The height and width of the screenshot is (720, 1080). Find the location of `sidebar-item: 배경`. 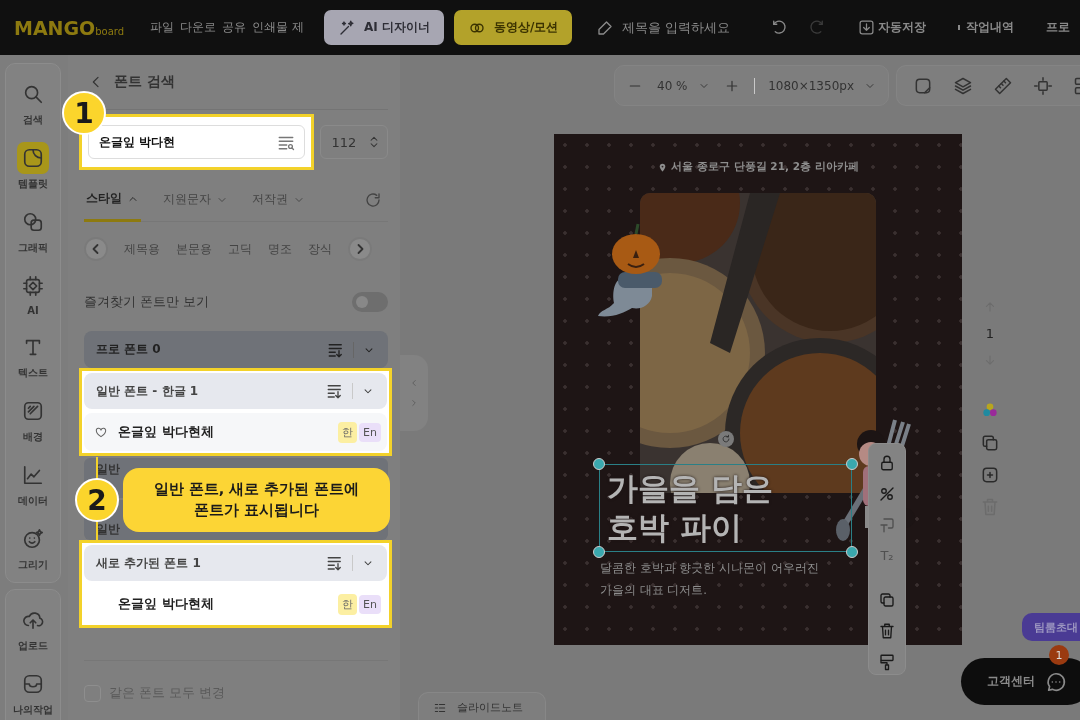

sidebar-item: 배경 is located at coordinates (33, 419).